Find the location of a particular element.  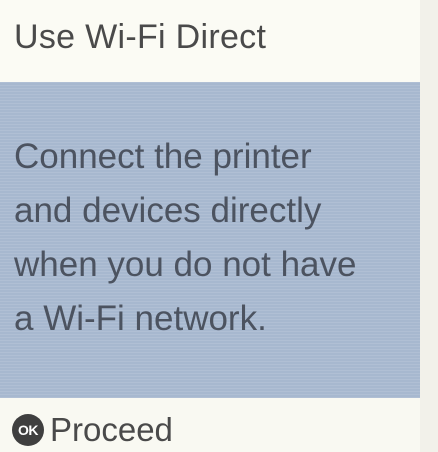

screen-title: Use Wi-Fi Direct is located at coordinates (140, 37).